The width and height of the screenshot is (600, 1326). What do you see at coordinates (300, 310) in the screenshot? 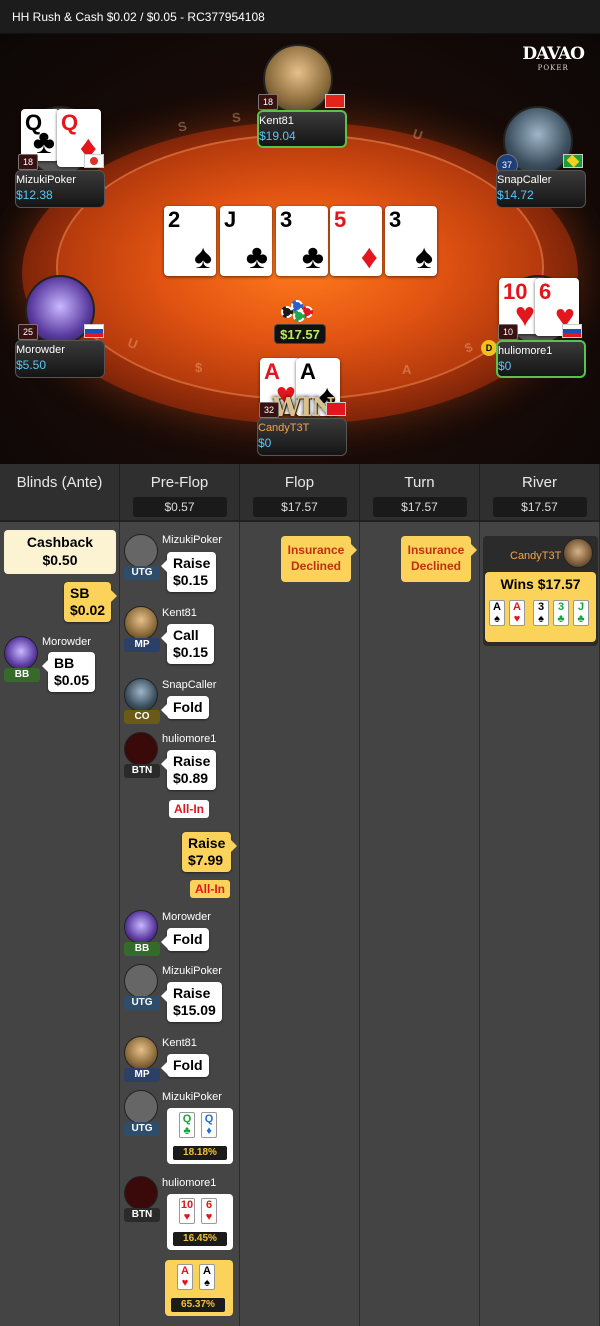
I see `pot-chips-icon` at bounding box center [300, 310].